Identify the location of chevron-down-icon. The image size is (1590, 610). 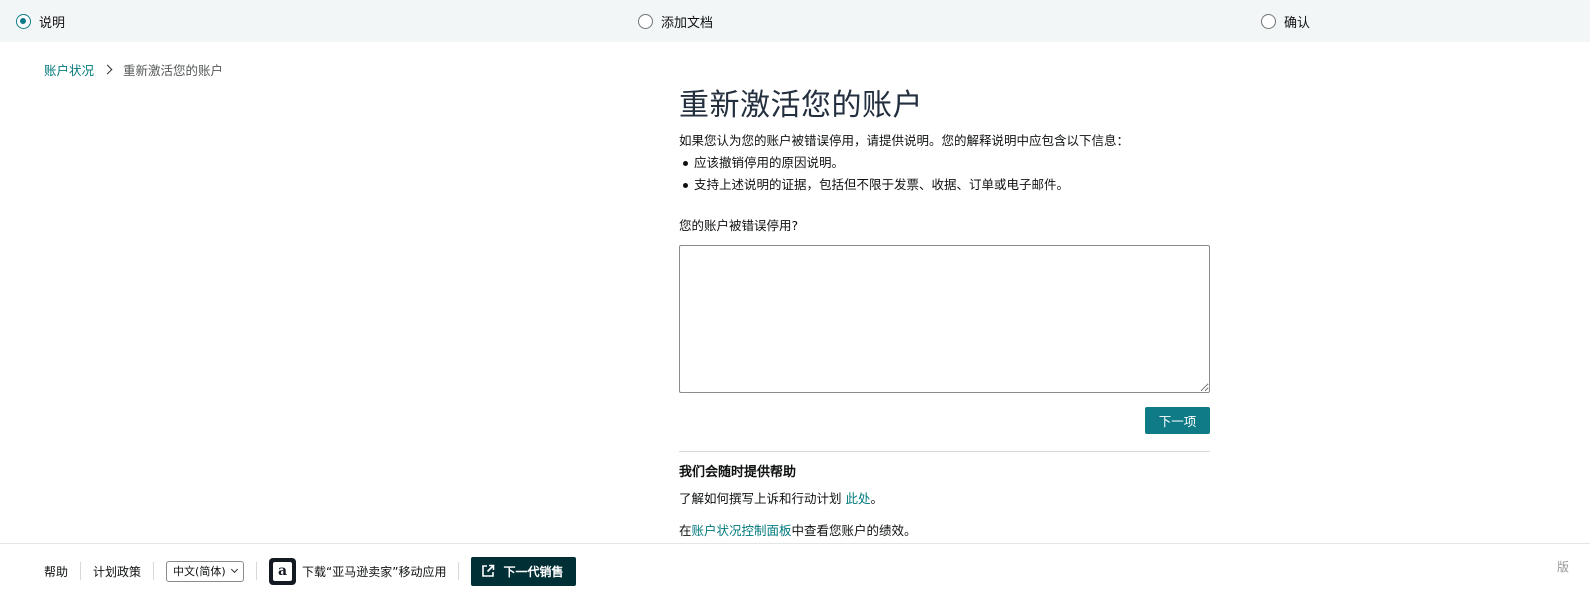
(234, 569).